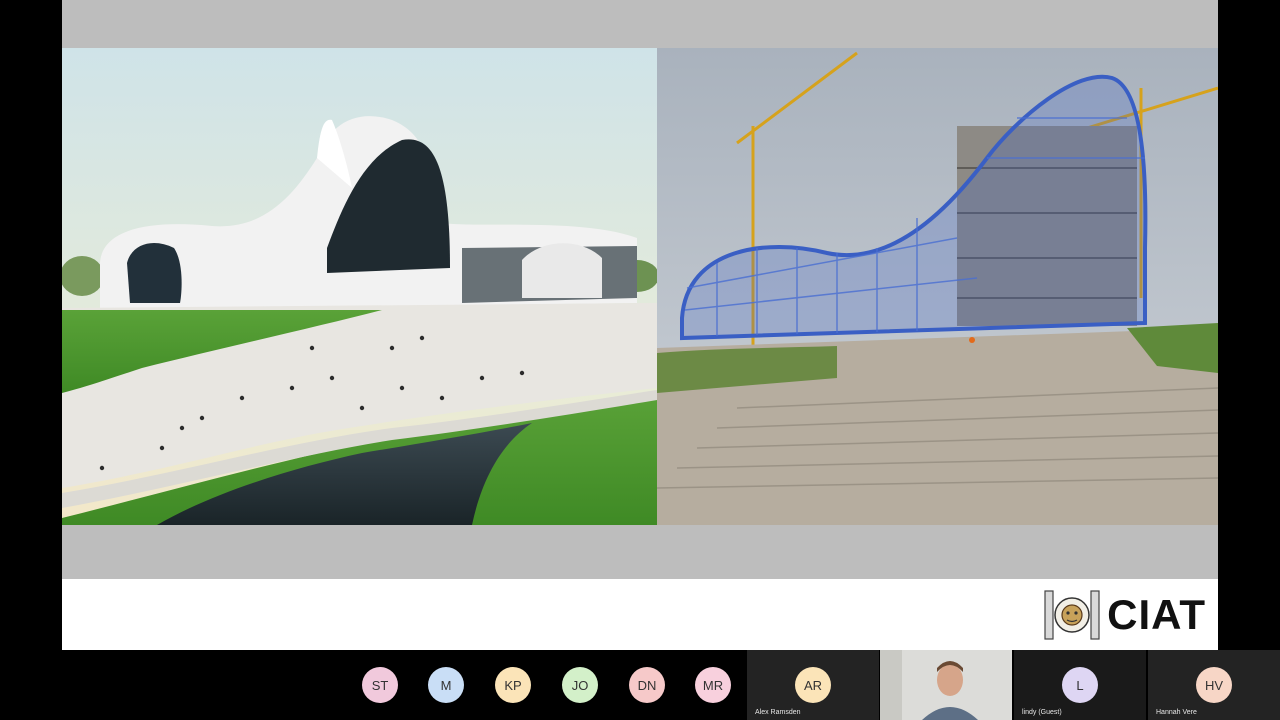  I want to click on participant-tile: KP, so click(513, 685).